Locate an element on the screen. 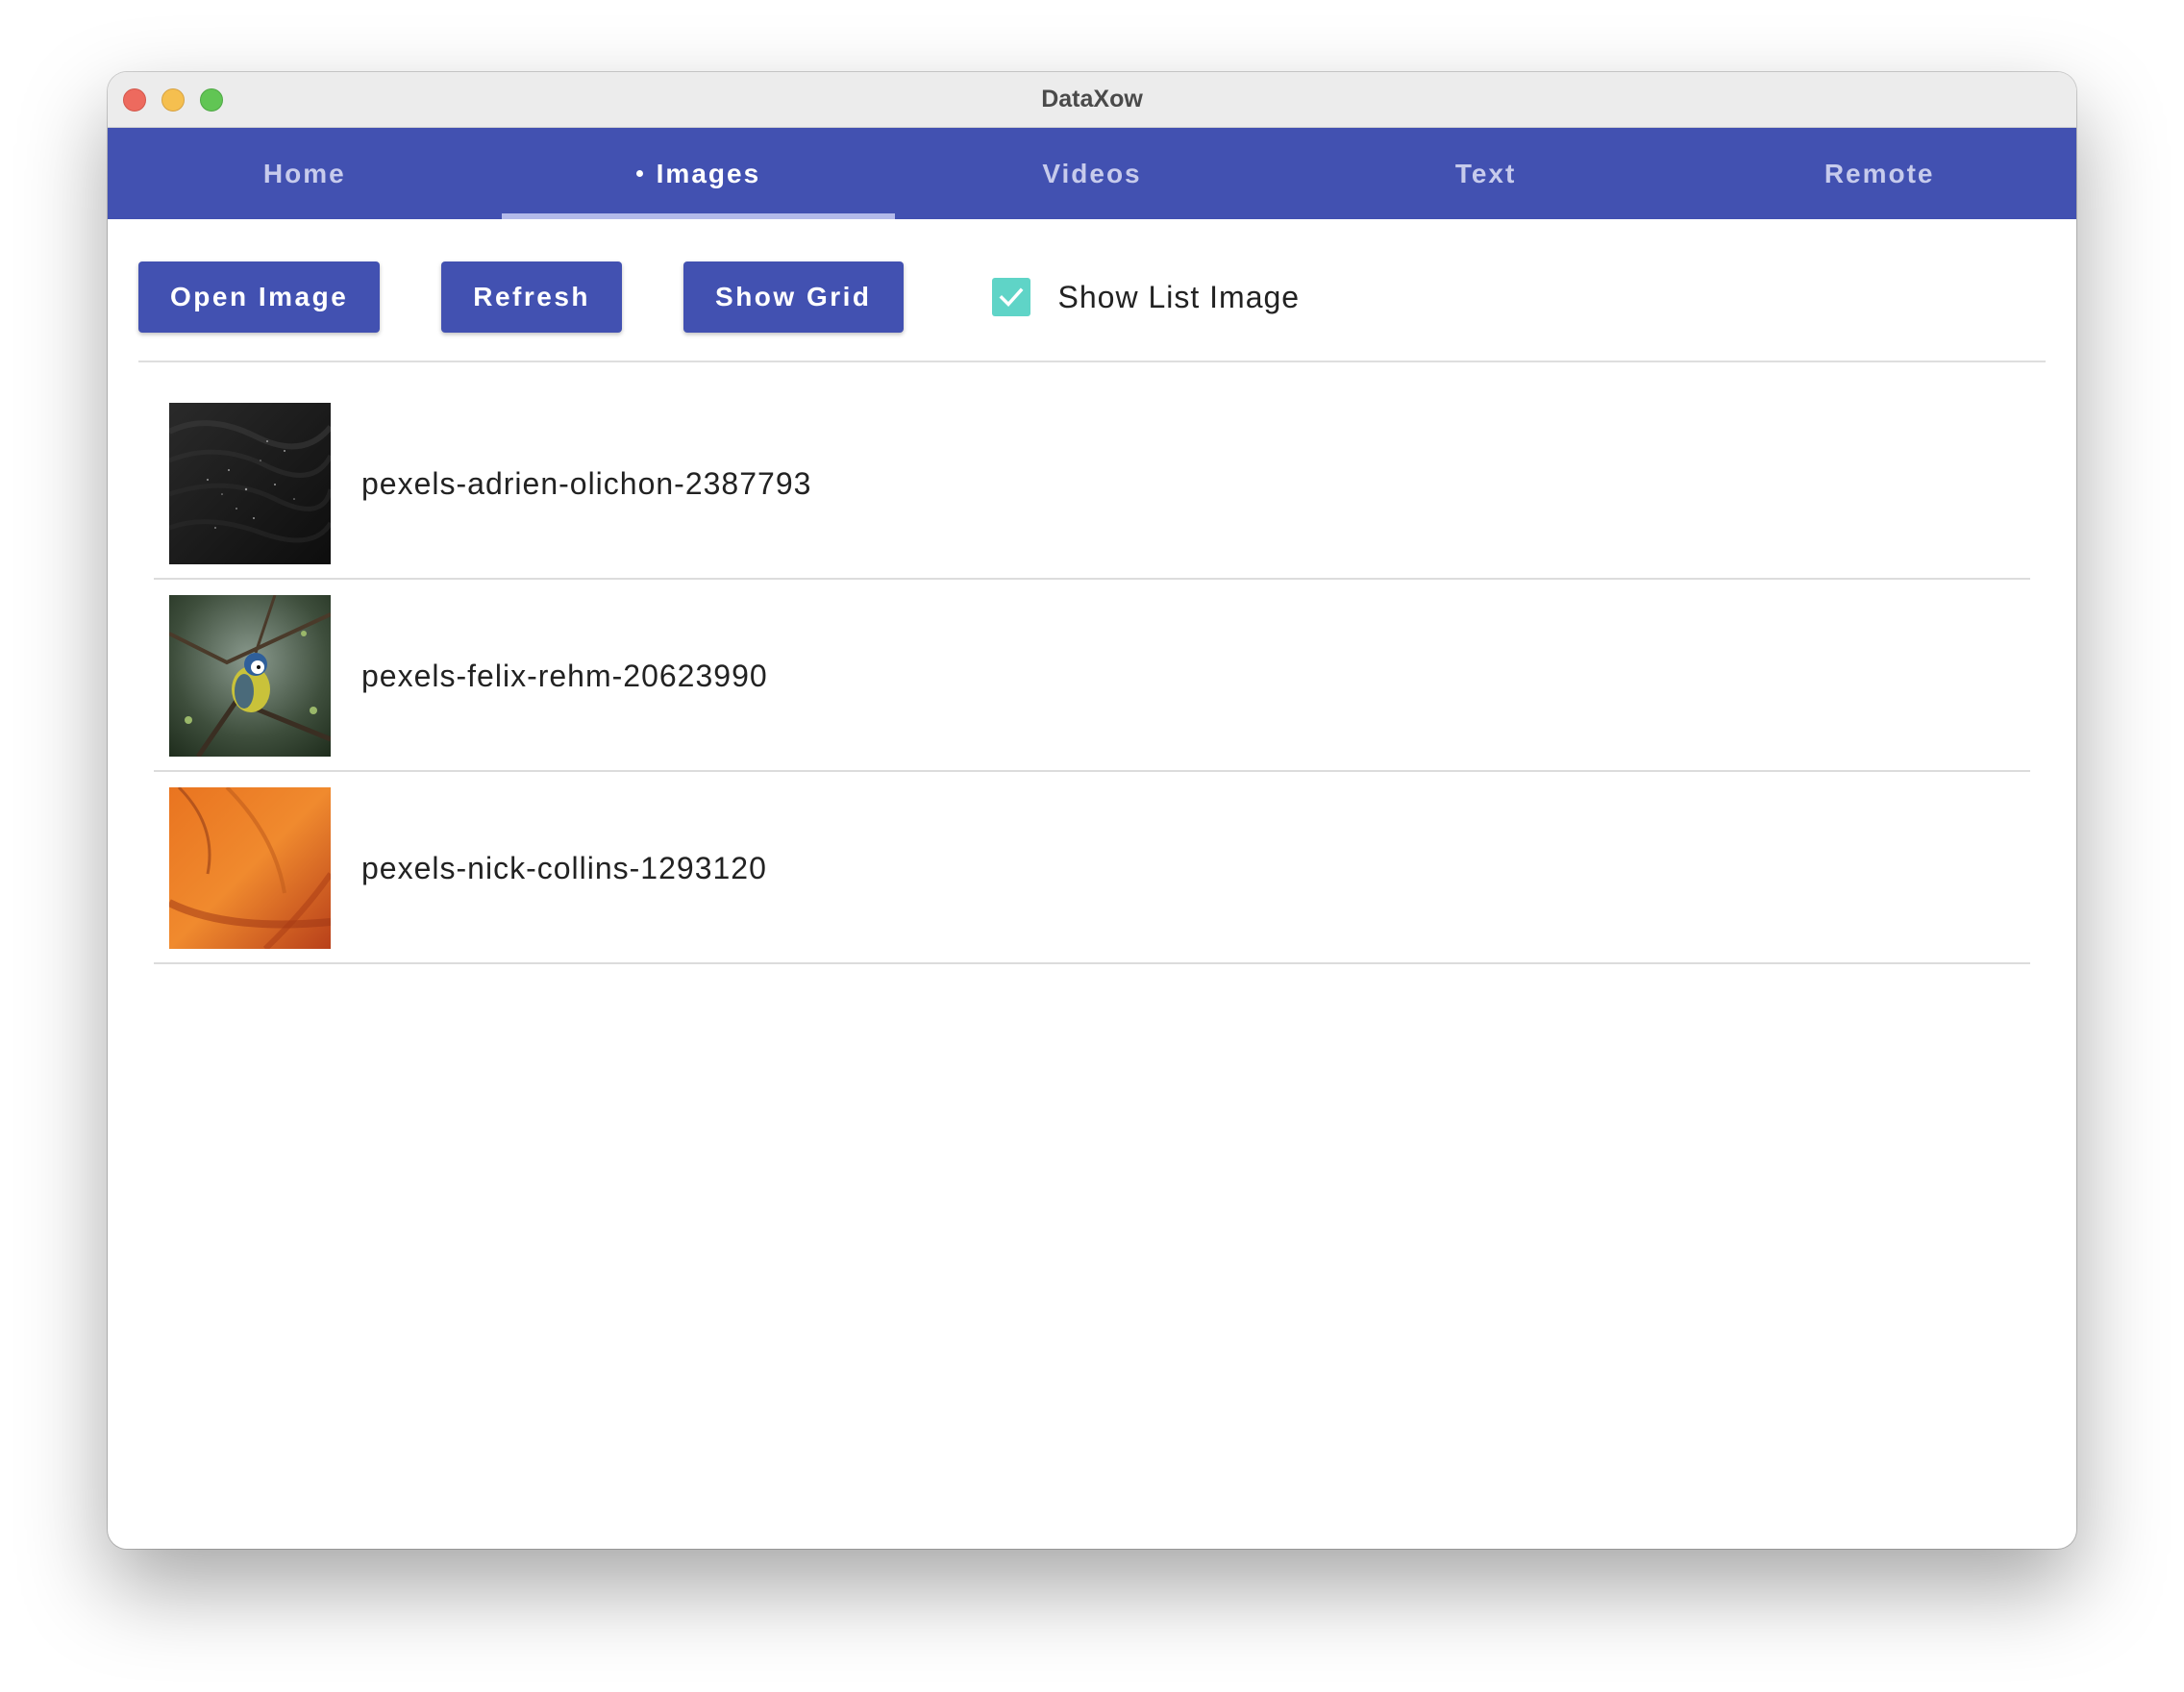  show-list-image-toggle: Show List Image is located at coordinates (1146, 297).